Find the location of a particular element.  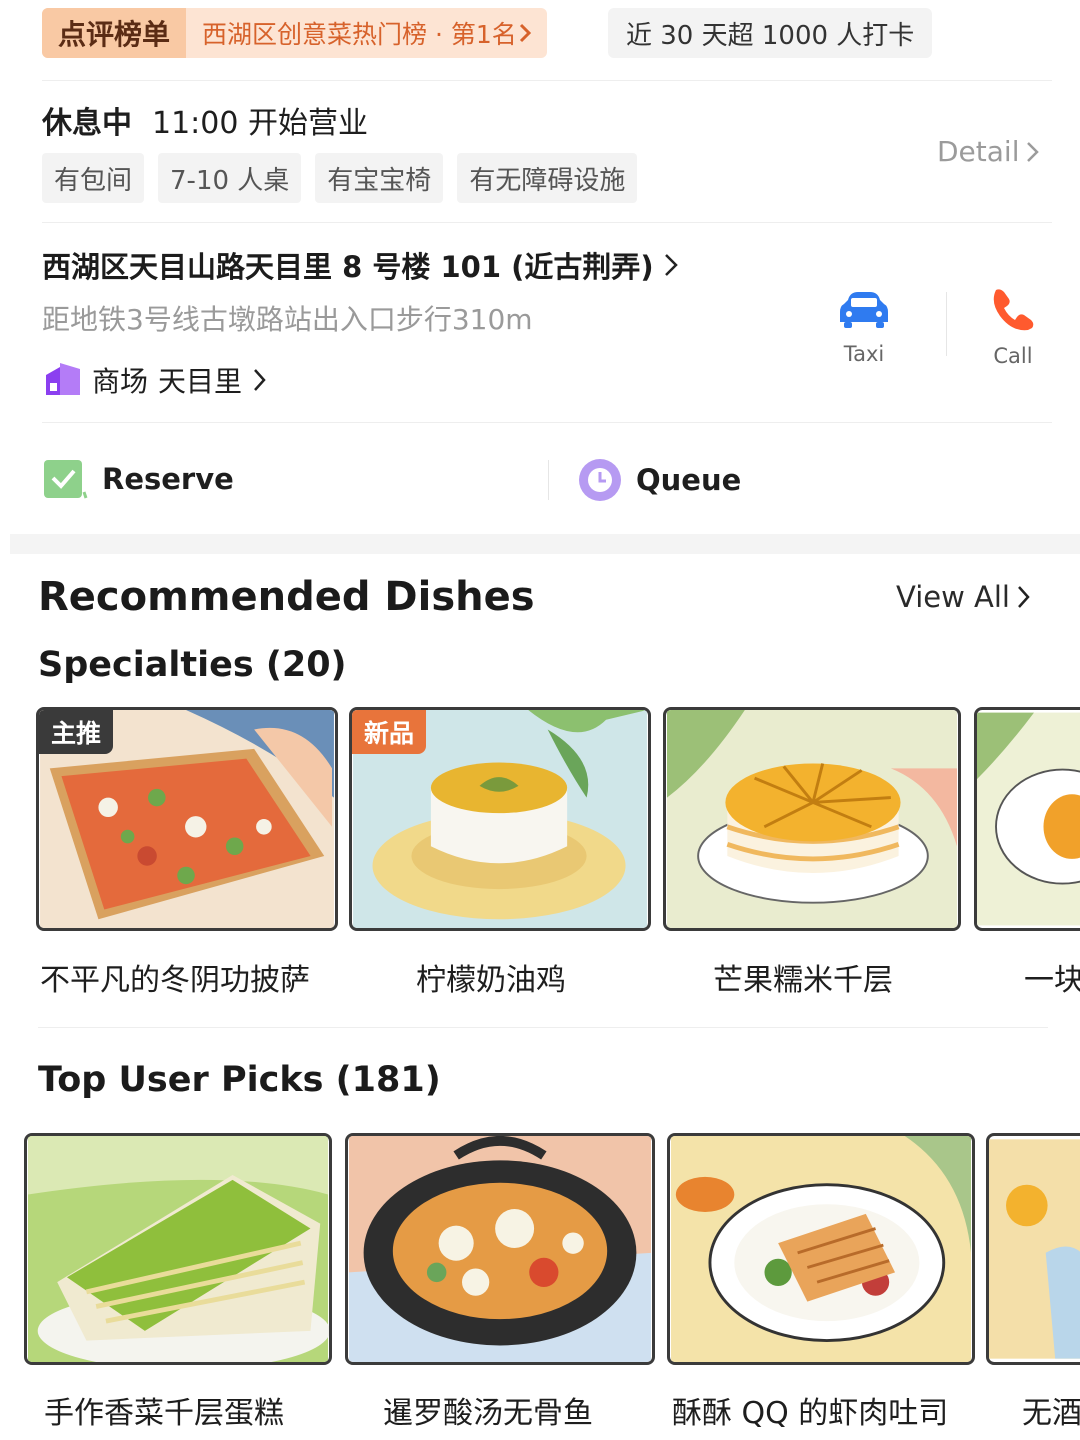

detail-link: Detail is located at coordinates (989, 151).